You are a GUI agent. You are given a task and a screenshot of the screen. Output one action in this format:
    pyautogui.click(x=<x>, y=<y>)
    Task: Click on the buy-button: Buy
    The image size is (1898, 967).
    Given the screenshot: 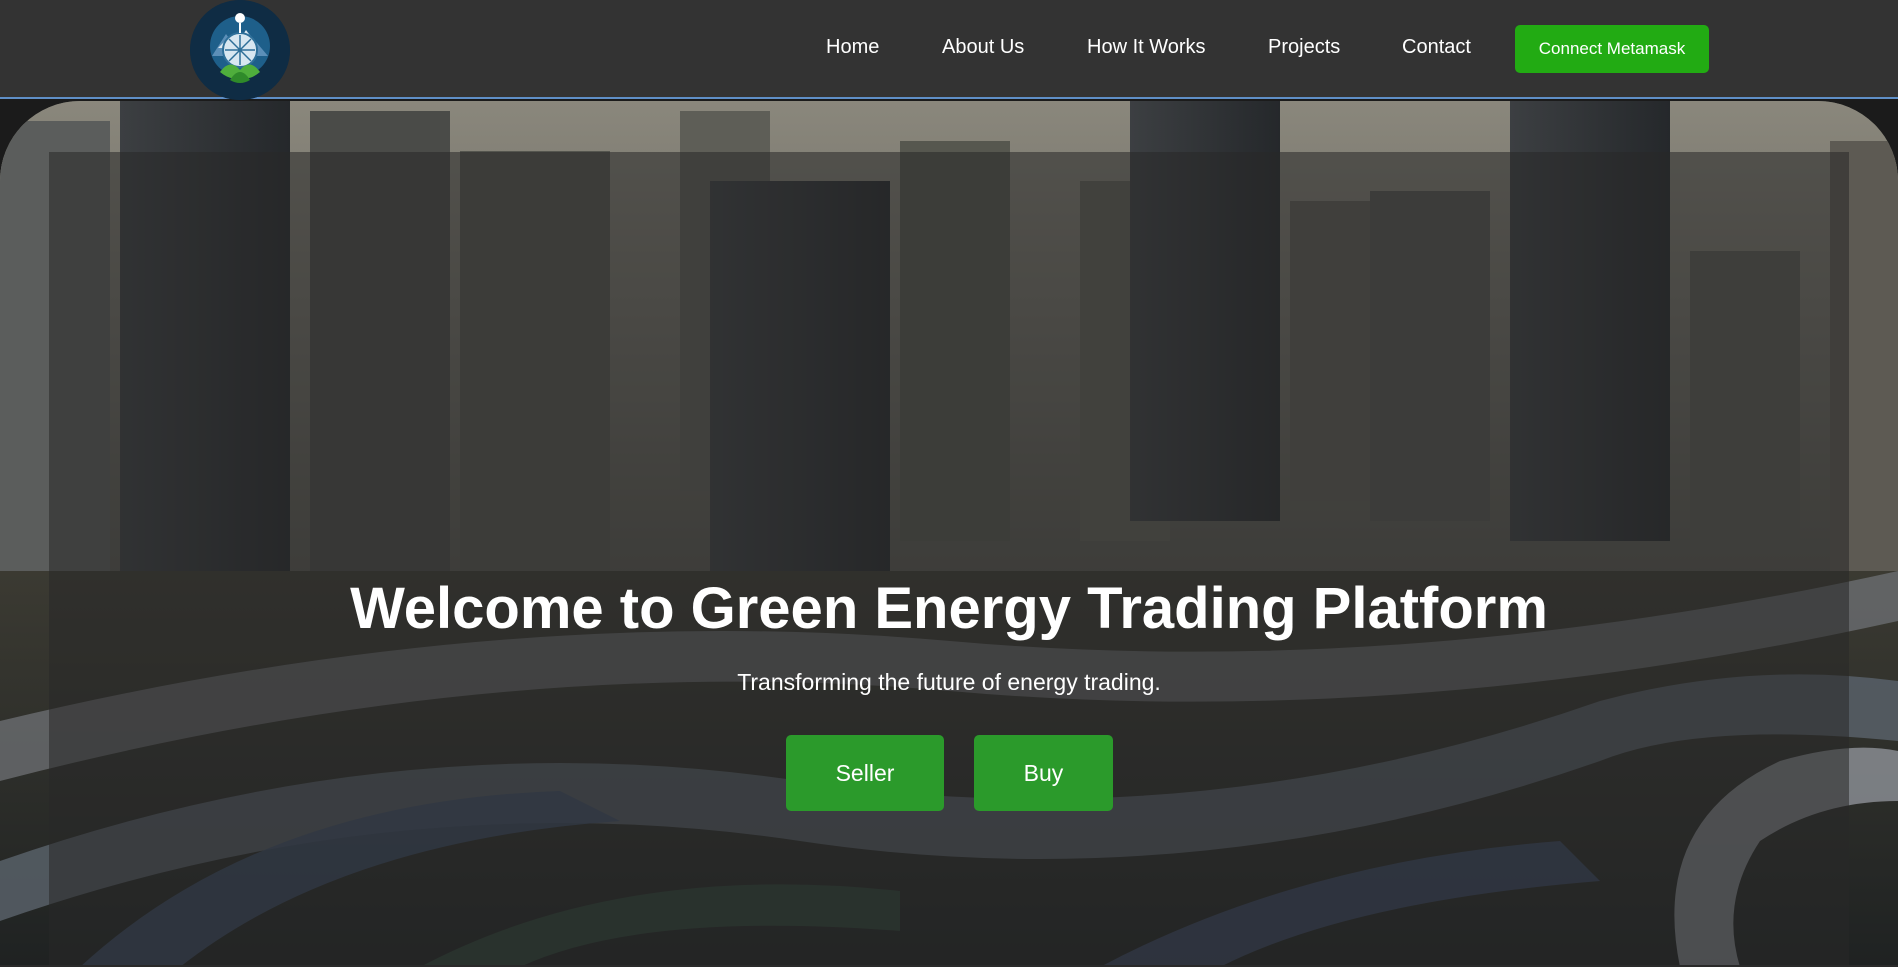 What is the action you would take?
    pyautogui.click(x=1043, y=773)
    